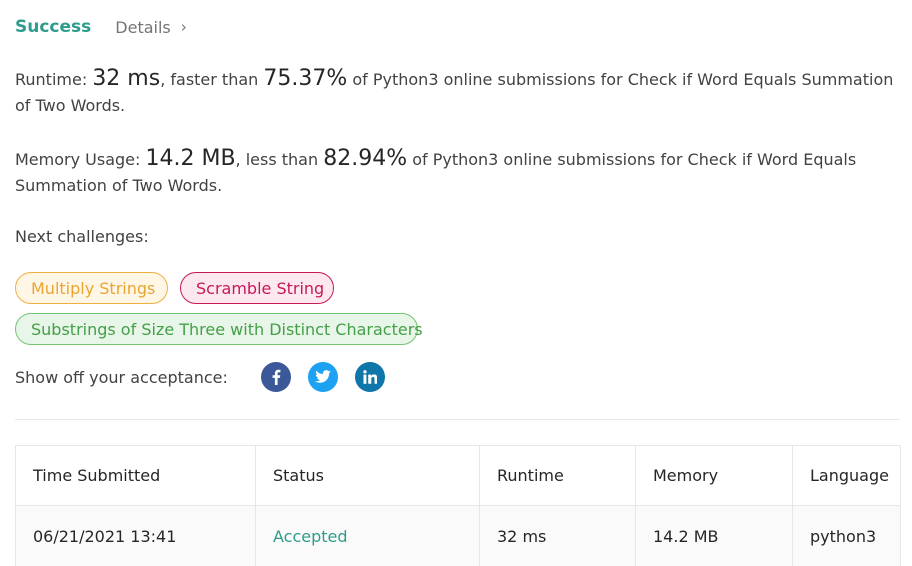  I want to click on result-header: Success Details ›, so click(101, 27).